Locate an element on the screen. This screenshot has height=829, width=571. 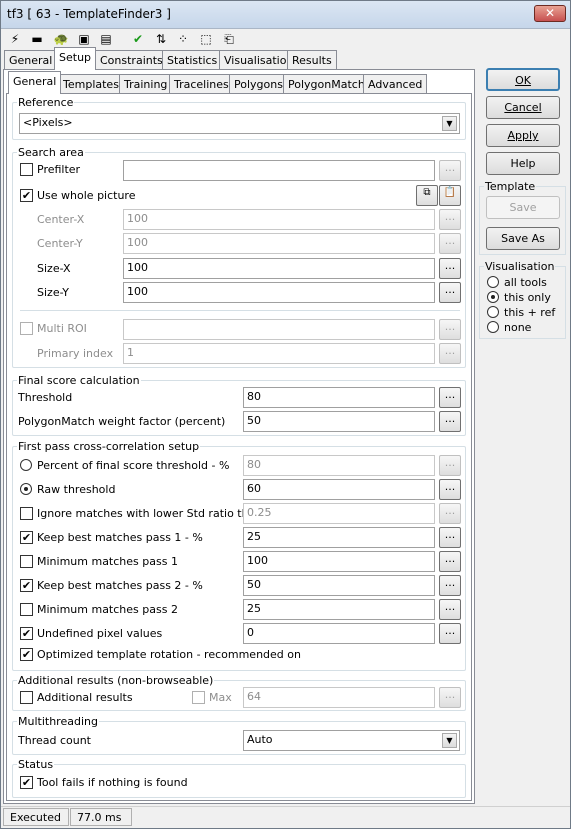
vis-this-ref-label: this + ref is located at coordinates (530, 312).